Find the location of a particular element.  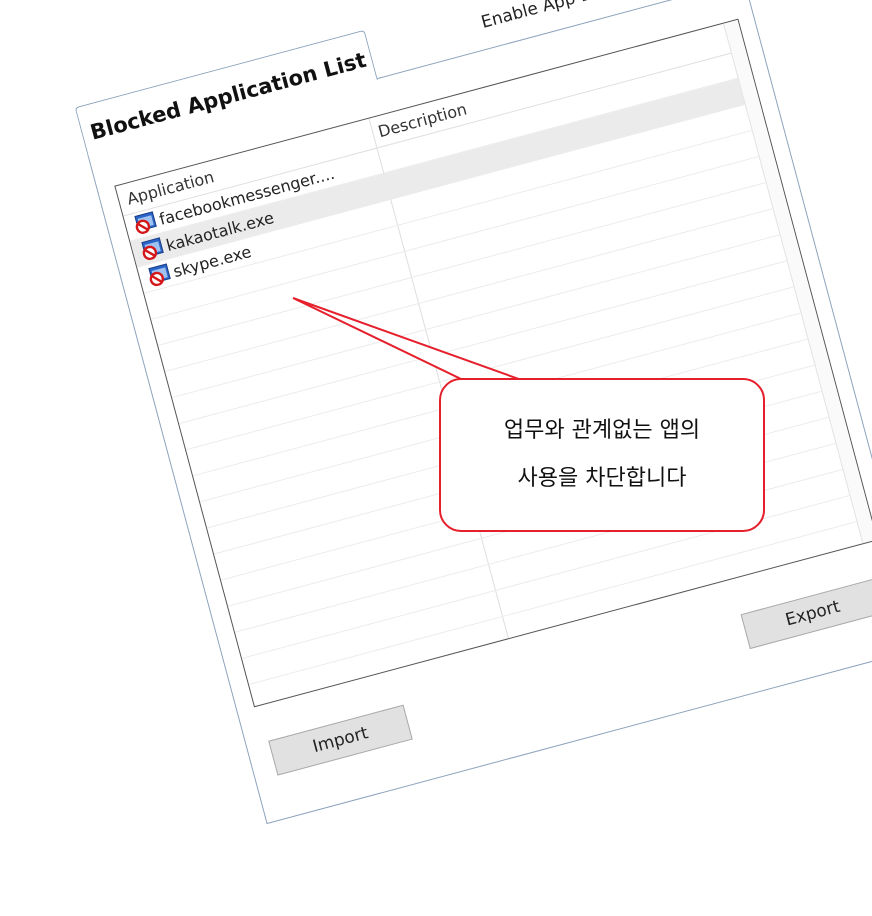

callout-box: 업무와 관계없는 앱의 사용을 차단합니다 is located at coordinates (602, 455).